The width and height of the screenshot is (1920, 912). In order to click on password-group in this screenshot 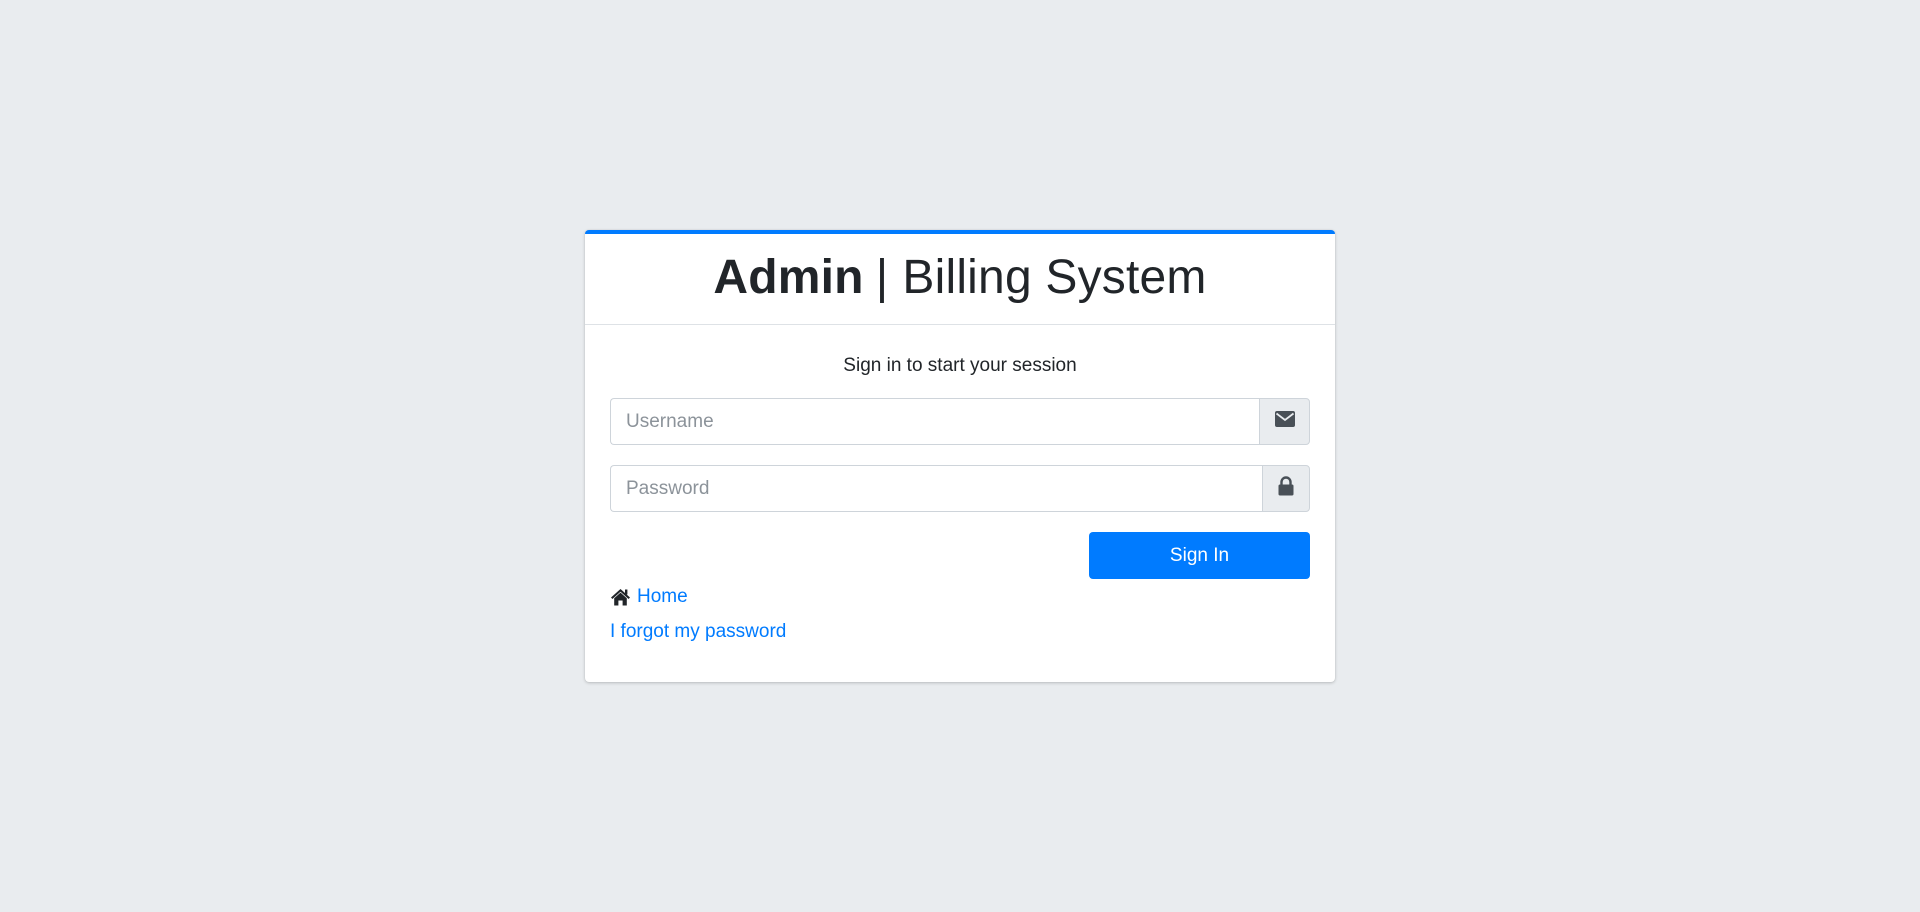, I will do `click(960, 488)`.